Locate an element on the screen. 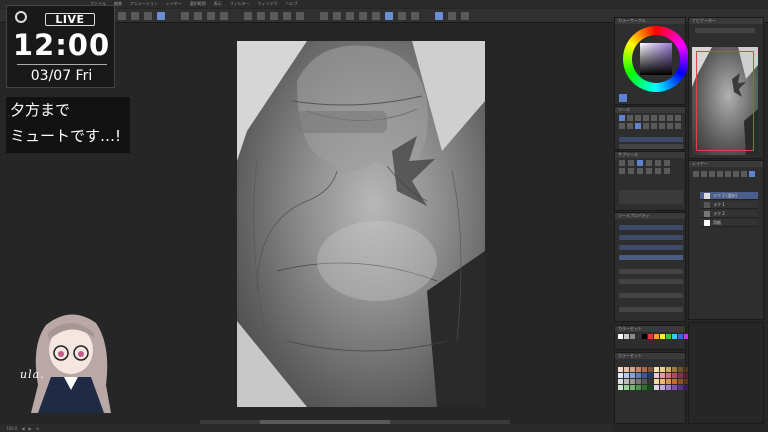 The image size is (768, 432). flip-icon is located at coordinates (300, 15).